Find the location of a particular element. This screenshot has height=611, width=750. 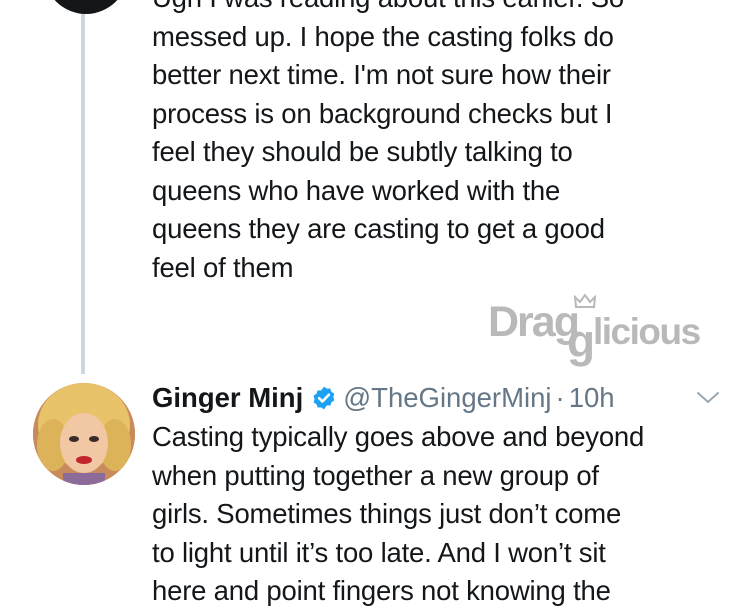

draglicious-watermark-logo: Drag g licious is located at coordinates (608, 330).